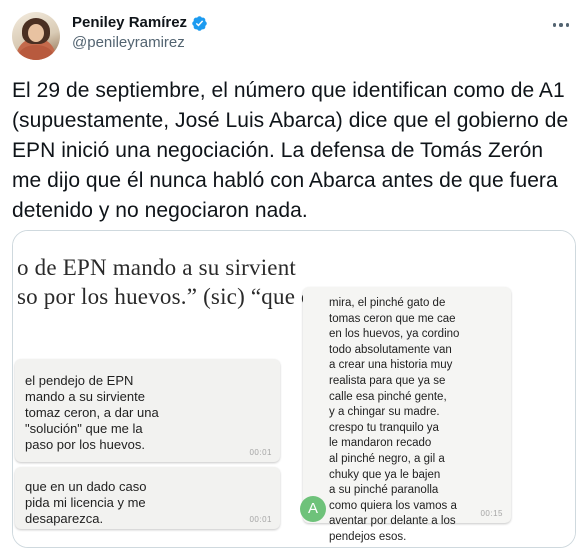 This screenshot has height=554, width=586. What do you see at coordinates (36, 33) in the screenshot?
I see `avatar-face` at bounding box center [36, 33].